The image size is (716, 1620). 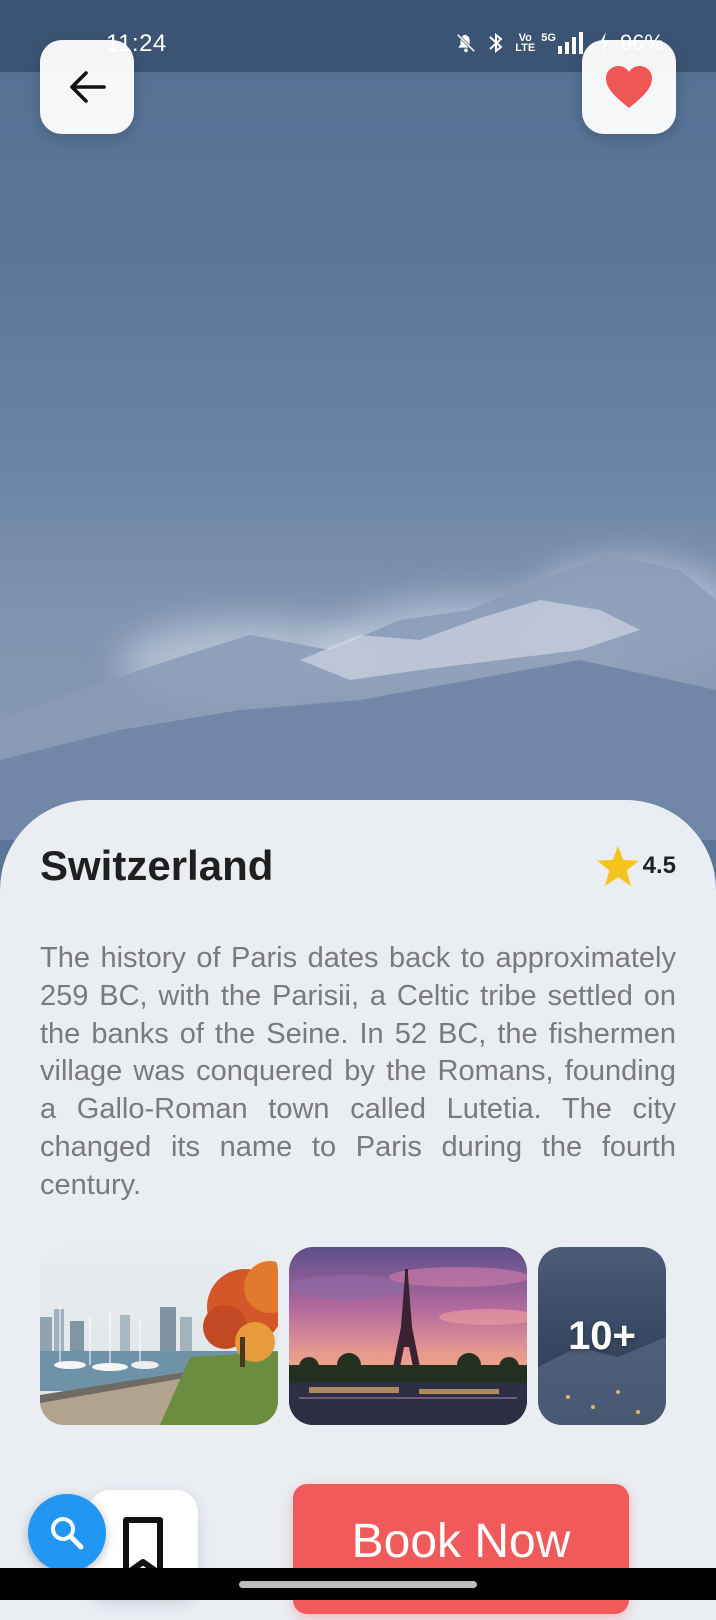 What do you see at coordinates (617, 866) in the screenshot?
I see `star-icon` at bounding box center [617, 866].